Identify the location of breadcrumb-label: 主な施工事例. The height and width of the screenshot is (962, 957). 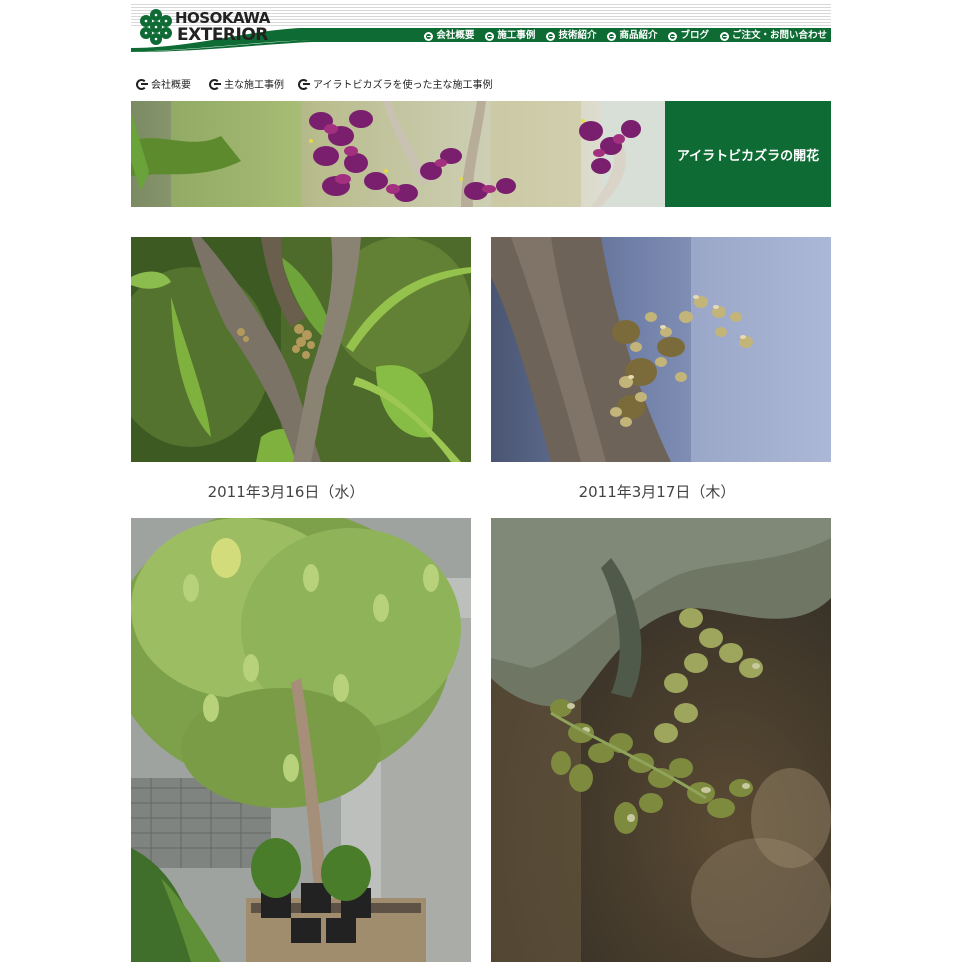
(254, 85).